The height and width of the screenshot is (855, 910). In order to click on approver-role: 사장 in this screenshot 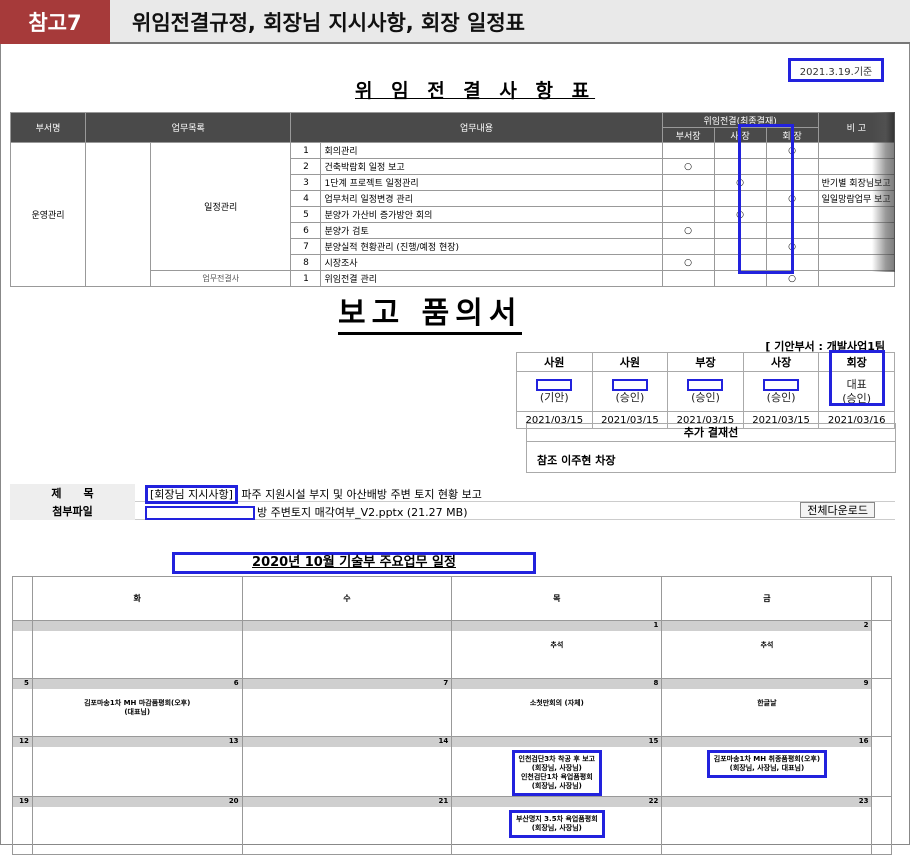, I will do `click(781, 362)`.